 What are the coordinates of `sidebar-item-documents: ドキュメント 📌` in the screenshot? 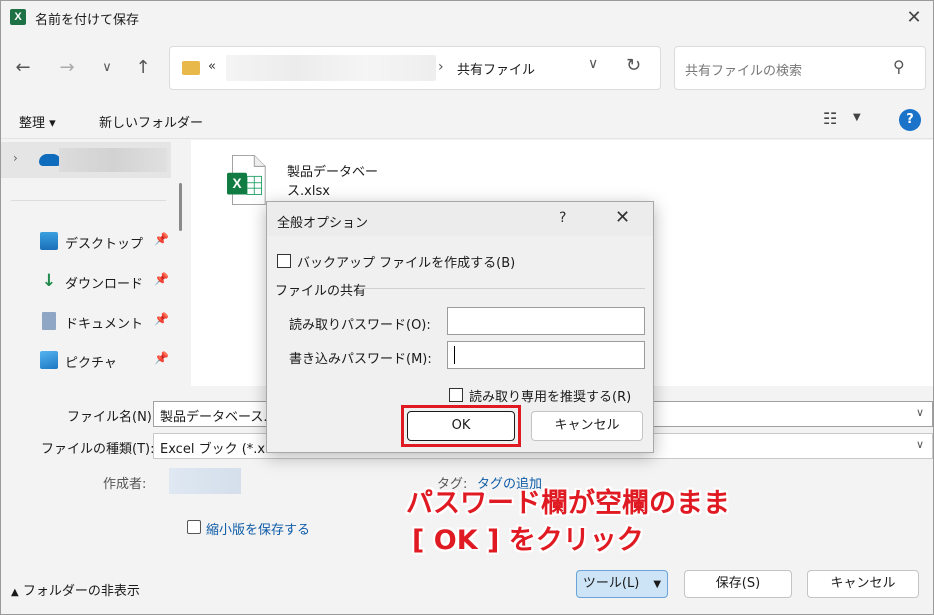 It's located at (86, 321).